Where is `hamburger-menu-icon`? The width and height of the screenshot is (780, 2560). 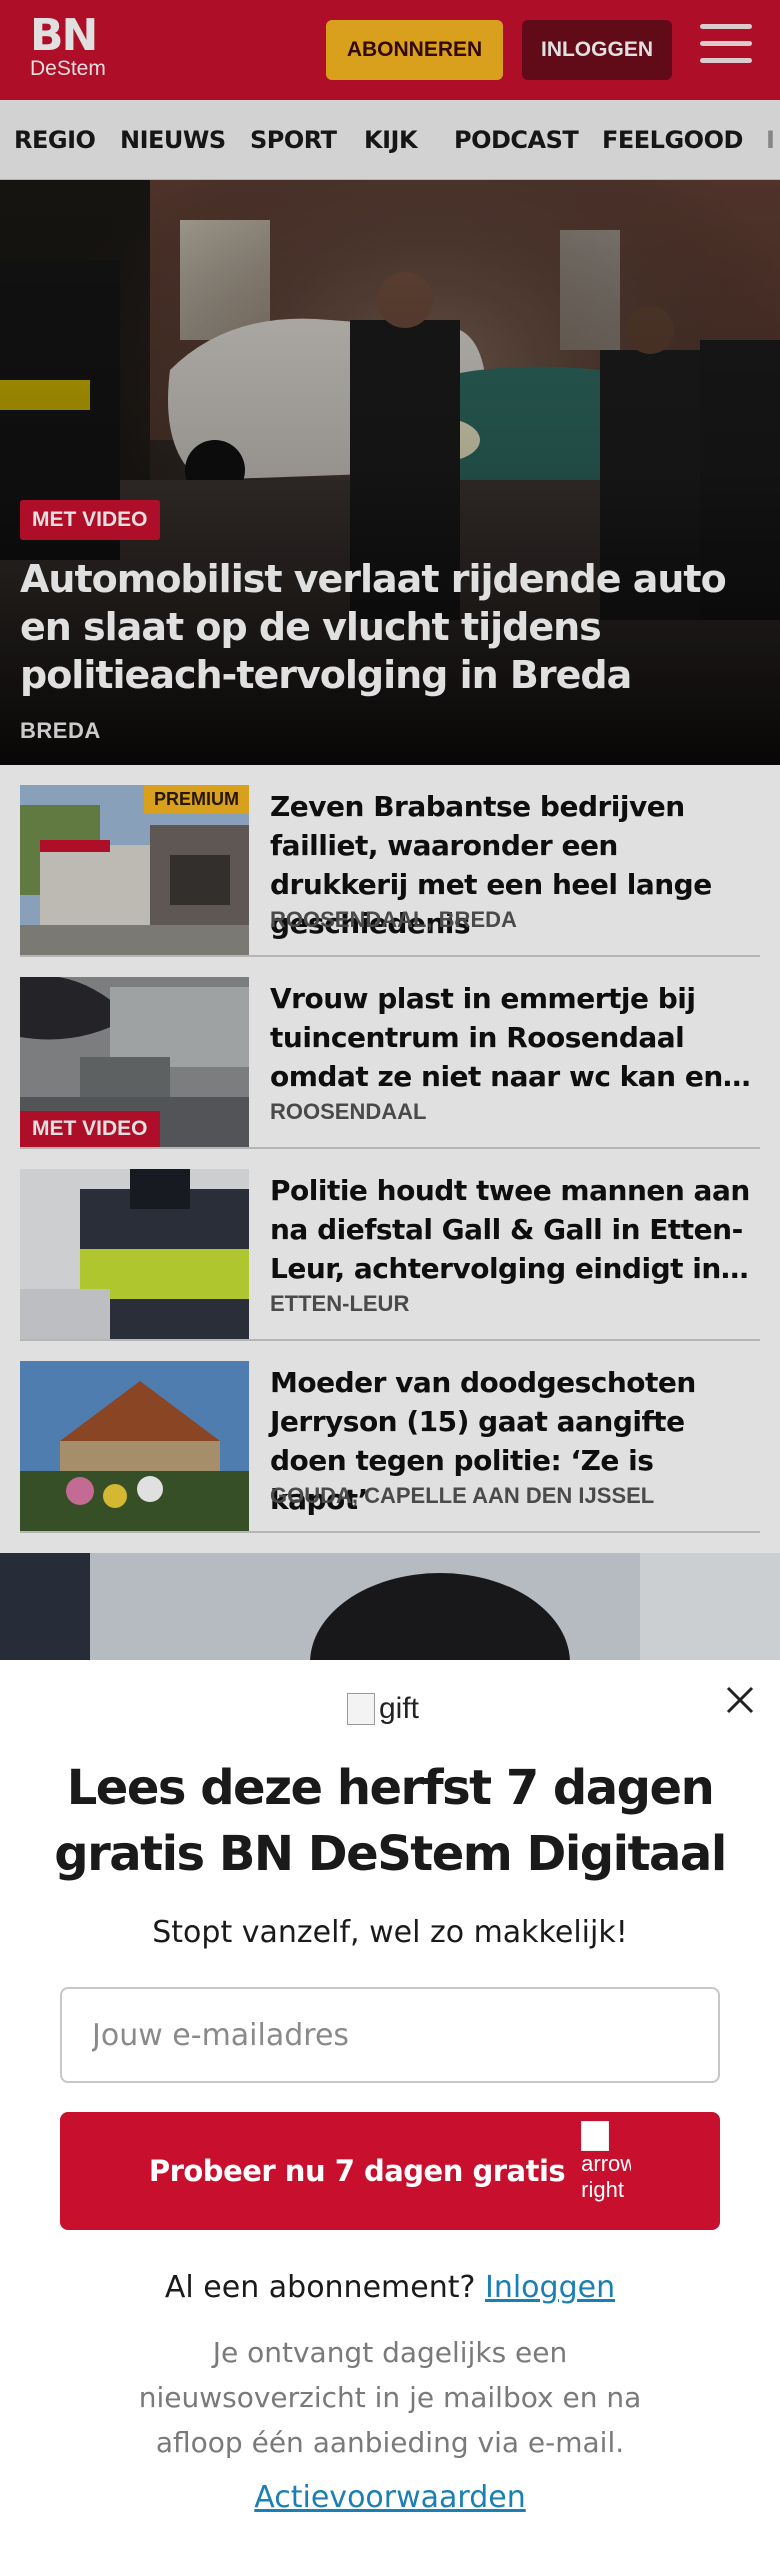
hamburger-menu-icon is located at coordinates (726, 48).